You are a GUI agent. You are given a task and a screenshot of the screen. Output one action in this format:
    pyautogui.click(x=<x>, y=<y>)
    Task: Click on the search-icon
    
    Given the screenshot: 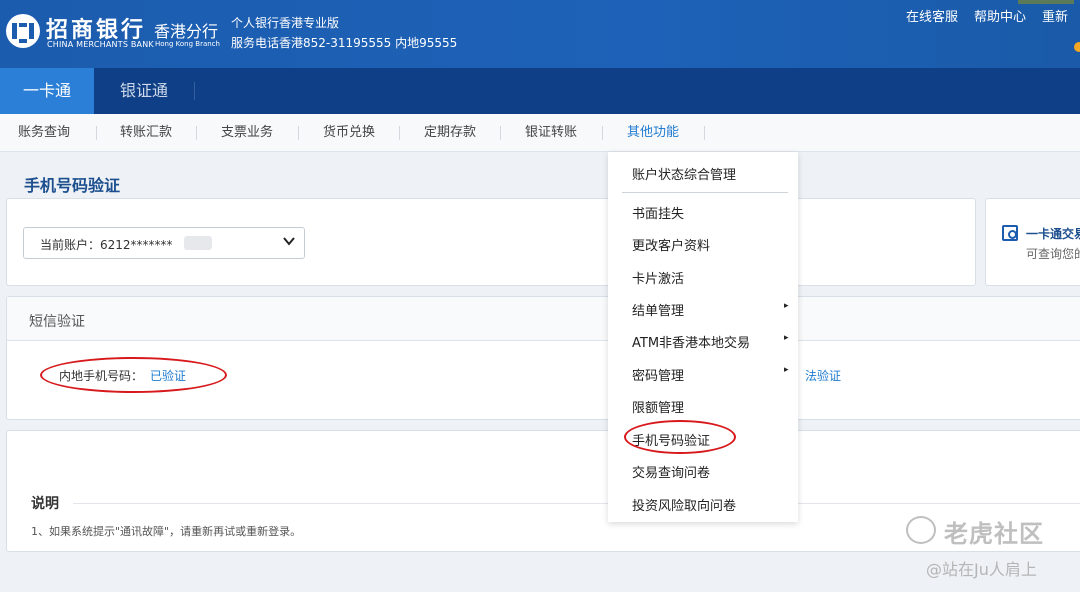 What is the action you would take?
    pyautogui.click(x=1010, y=233)
    